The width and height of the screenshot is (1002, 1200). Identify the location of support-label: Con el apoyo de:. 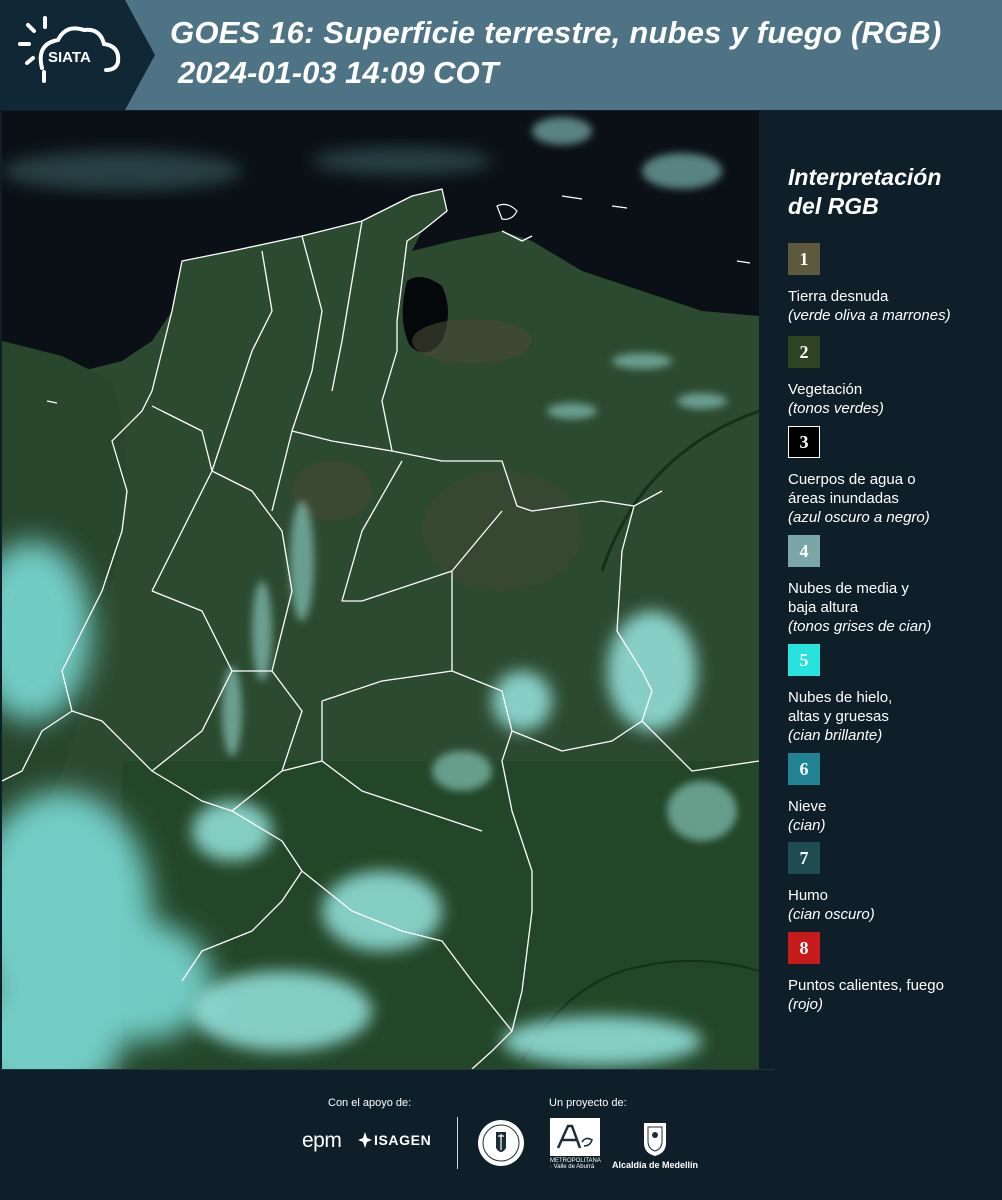
(370, 1103).